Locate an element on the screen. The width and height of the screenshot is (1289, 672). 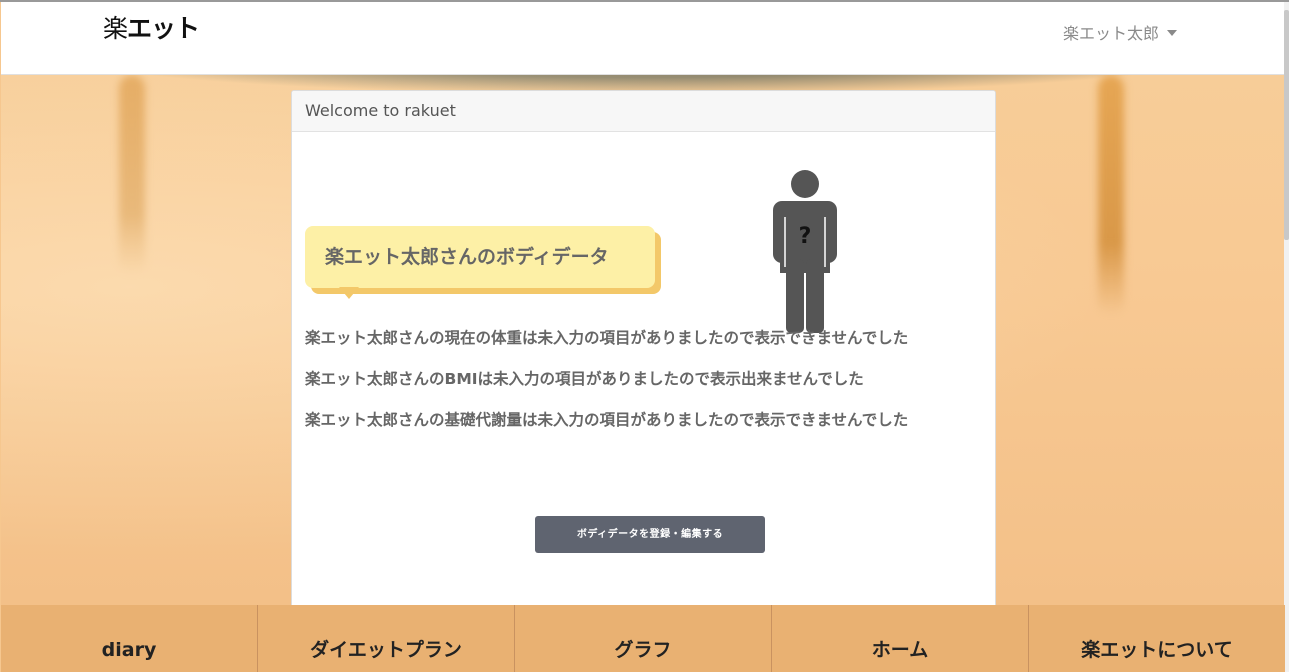
nav-item-graph: グラフ is located at coordinates (643, 638).